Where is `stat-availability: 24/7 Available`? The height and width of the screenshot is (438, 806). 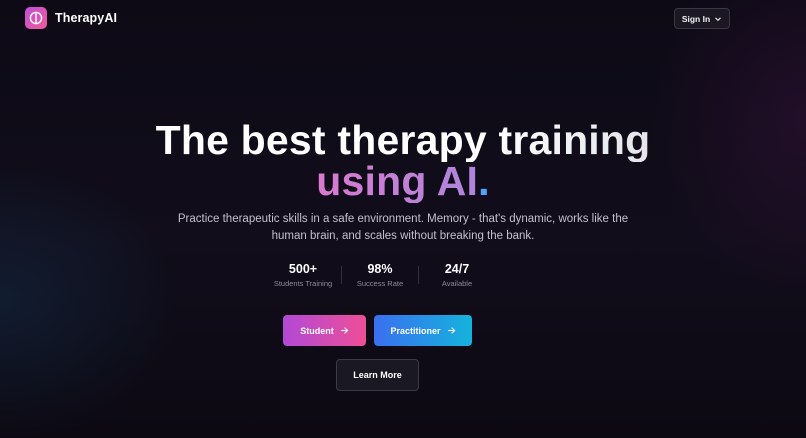
stat-availability: 24/7 Available is located at coordinates (457, 275).